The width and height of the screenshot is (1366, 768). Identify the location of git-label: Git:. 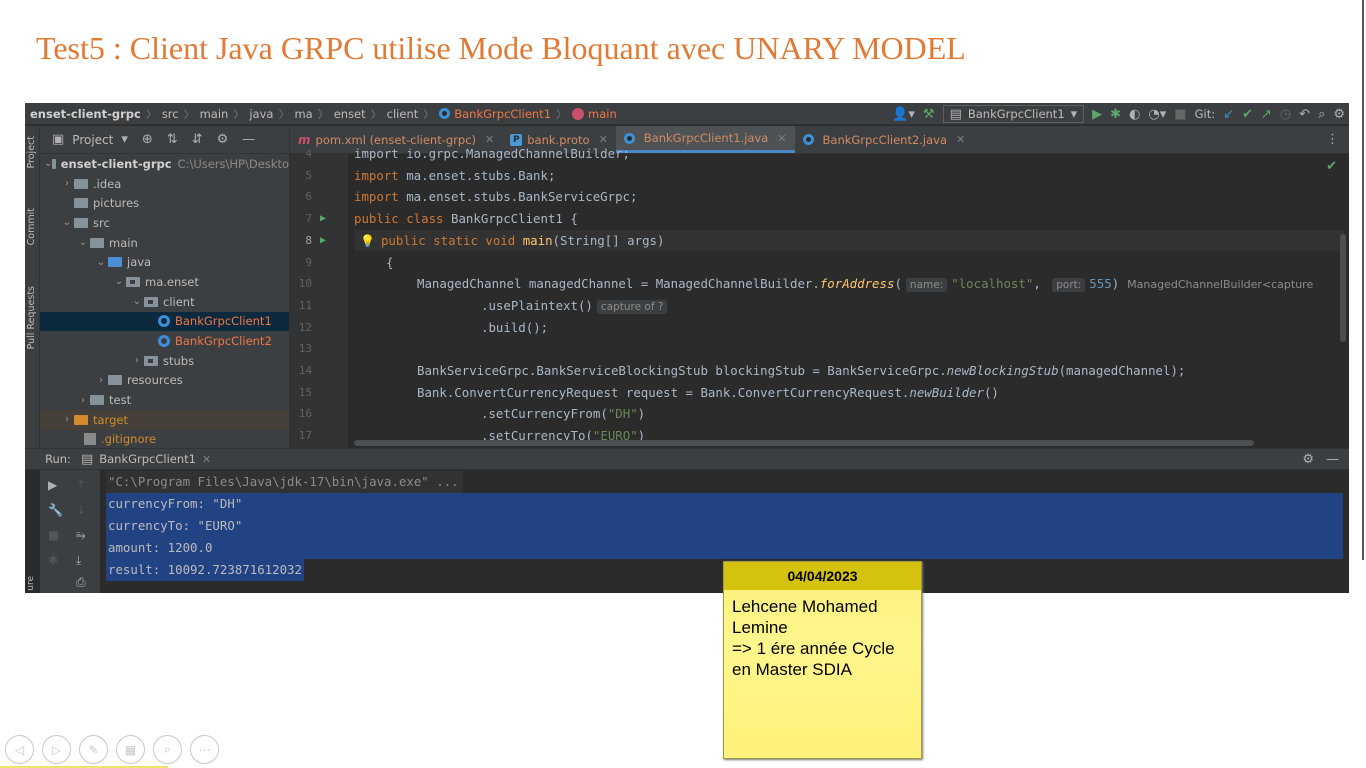
(1205, 114).